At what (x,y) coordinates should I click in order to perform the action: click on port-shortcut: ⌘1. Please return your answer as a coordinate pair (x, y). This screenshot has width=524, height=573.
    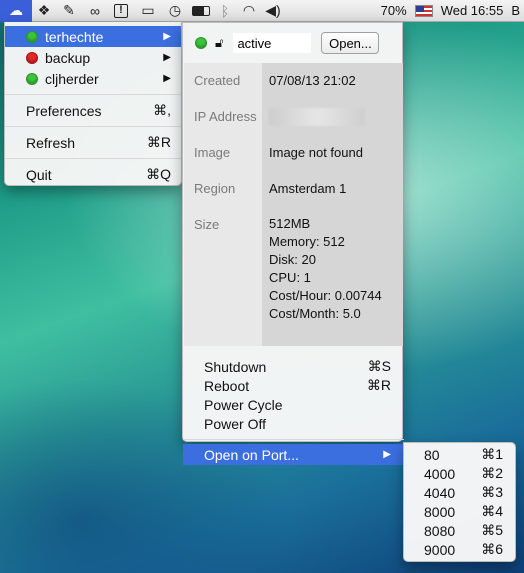
    Looking at the image, I should click on (492, 454).